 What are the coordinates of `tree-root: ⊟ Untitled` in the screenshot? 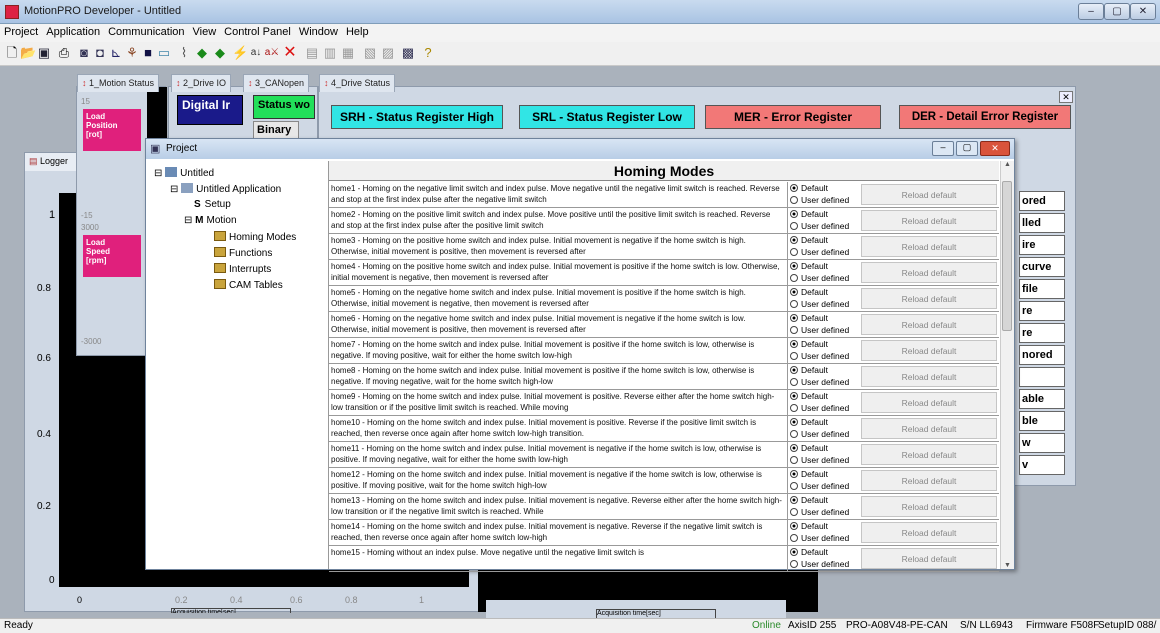 It's located at (184, 173).